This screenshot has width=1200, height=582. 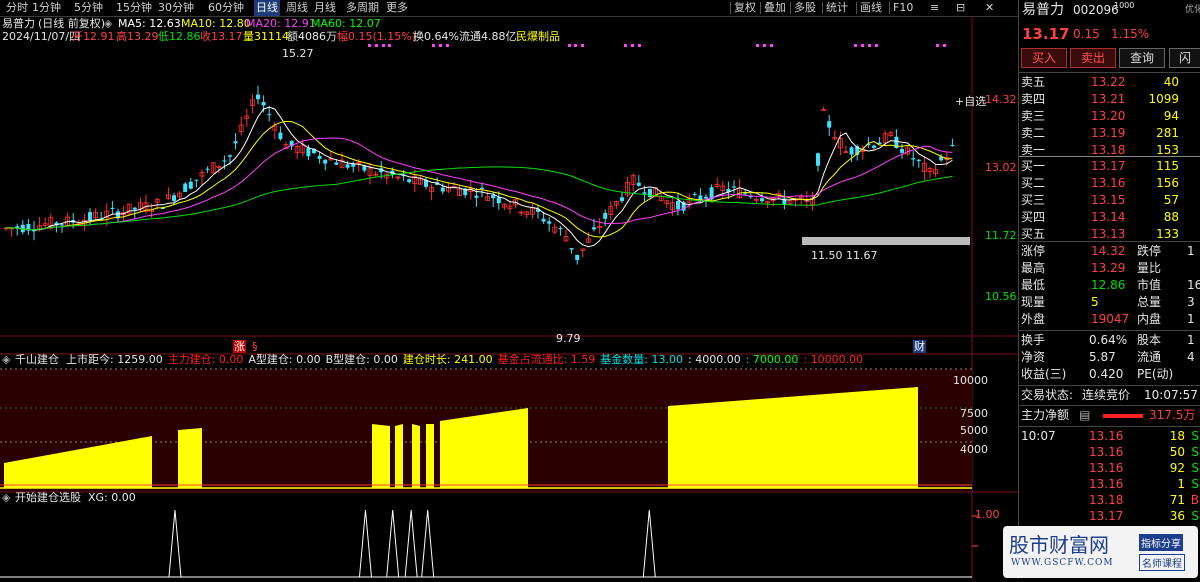 What do you see at coordinates (176, 8) in the screenshot?
I see `period-tab-4: 30分钟` at bounding box center [176, 8].